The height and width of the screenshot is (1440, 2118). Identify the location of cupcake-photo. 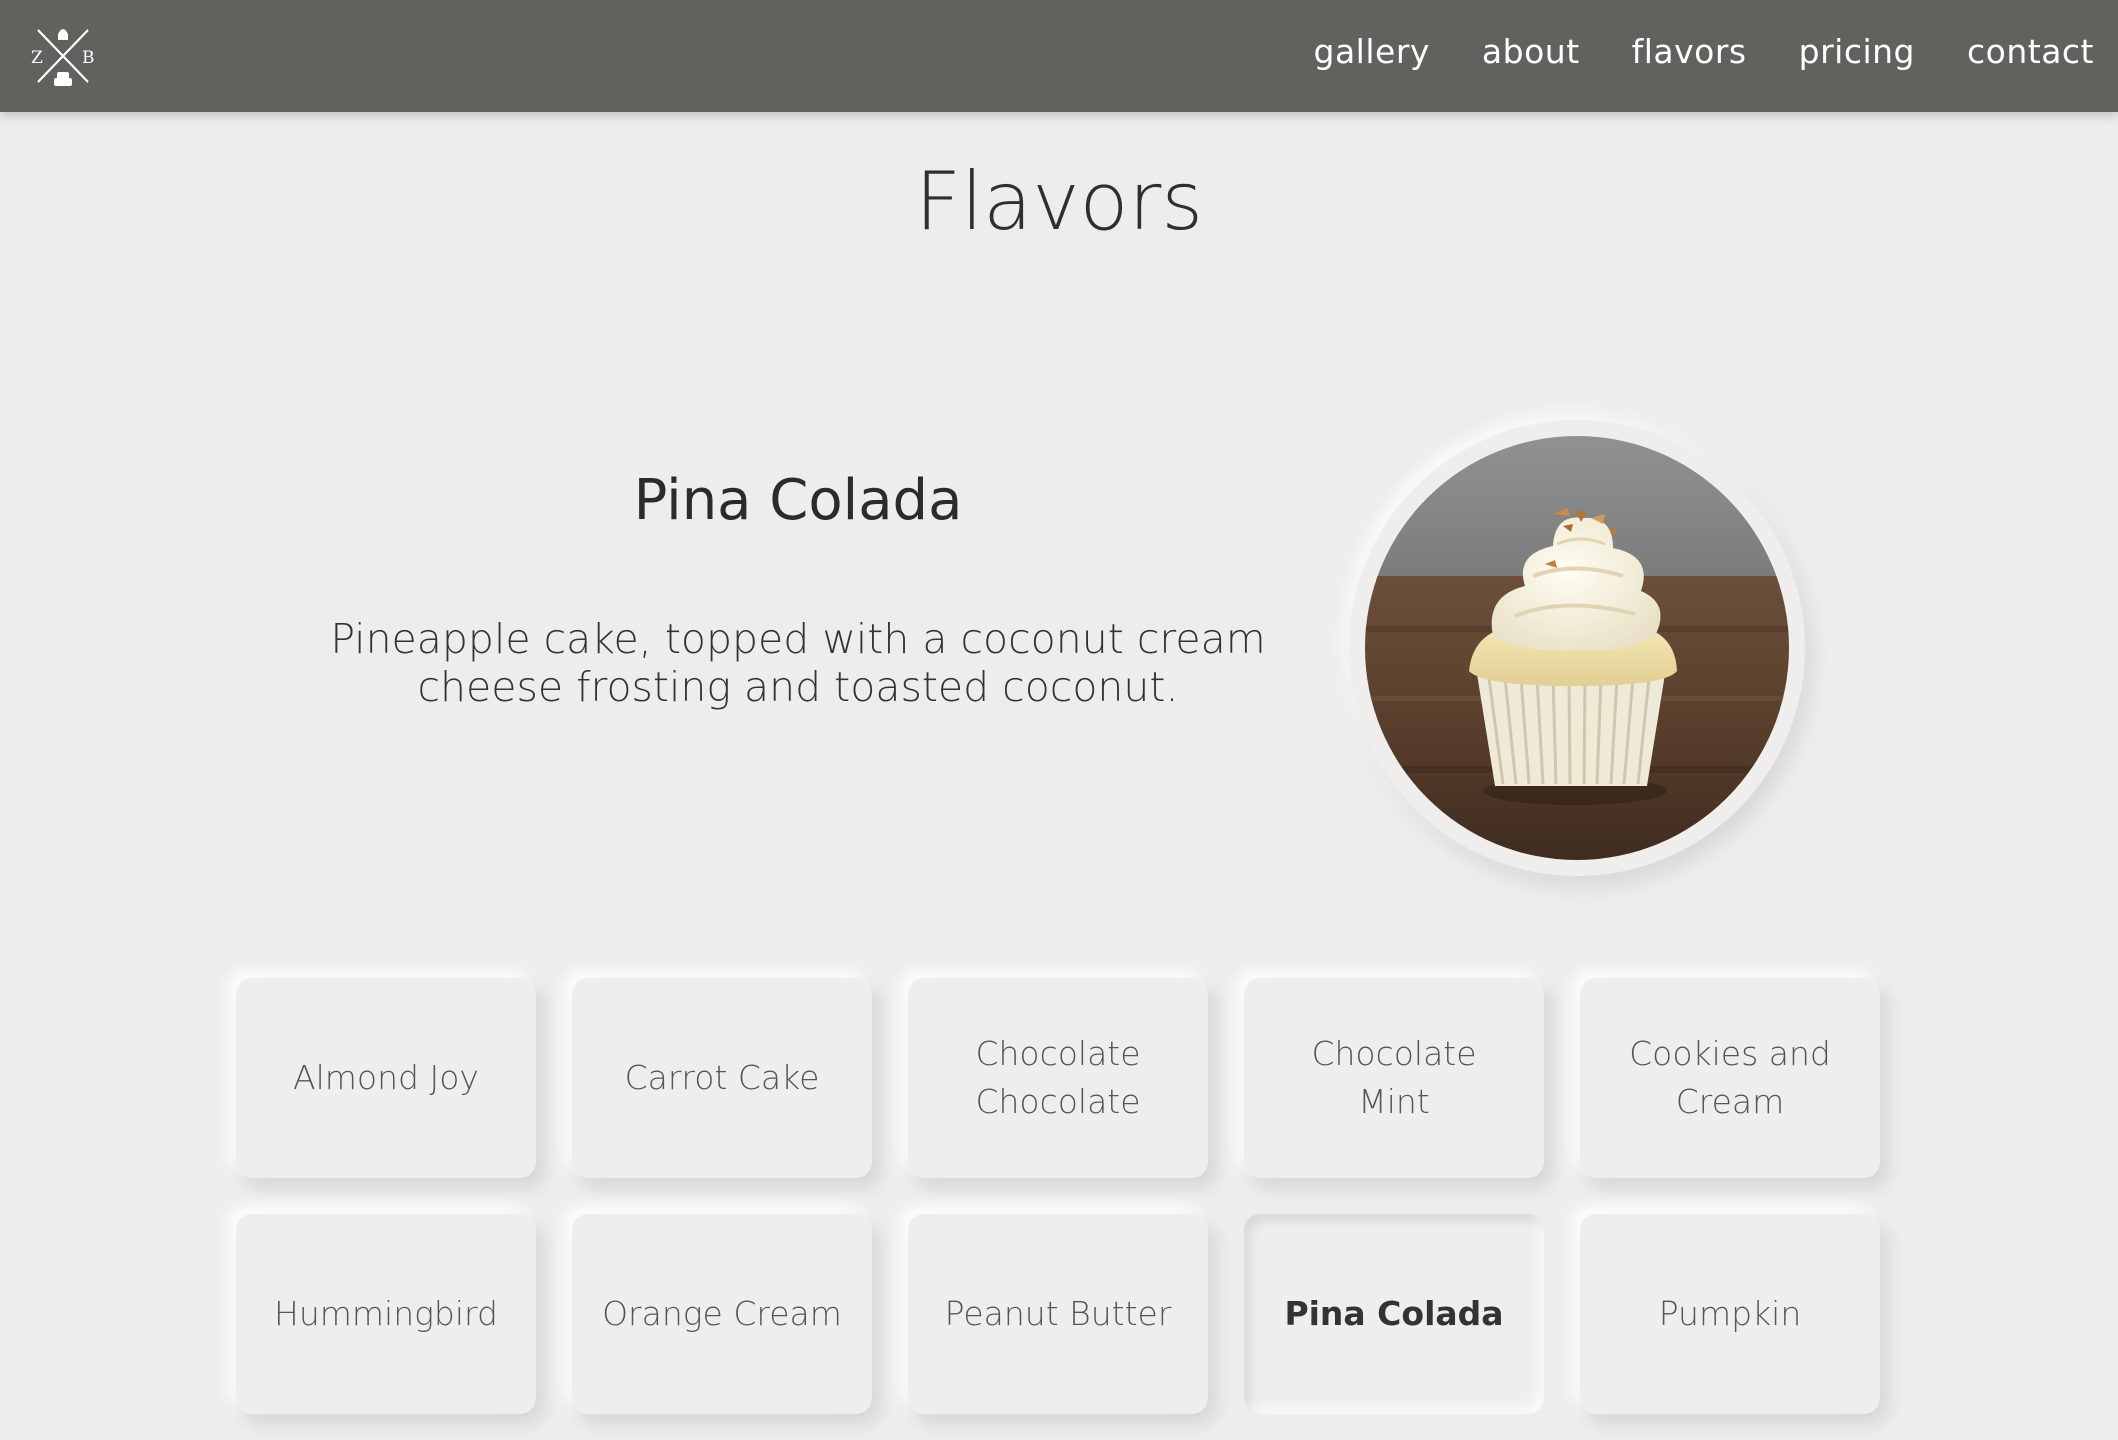
(1577, 648).